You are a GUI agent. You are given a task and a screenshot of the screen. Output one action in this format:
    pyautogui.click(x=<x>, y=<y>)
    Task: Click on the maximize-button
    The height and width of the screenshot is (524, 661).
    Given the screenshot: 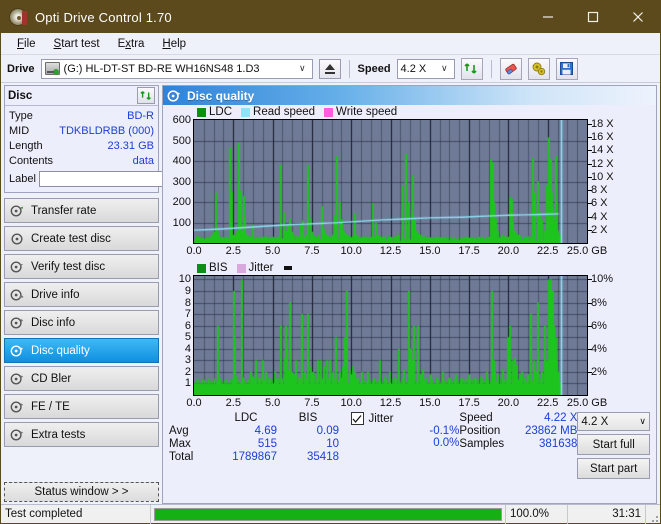 What is the action you would take?
    pyautogui.click(x=592, y=17)
    